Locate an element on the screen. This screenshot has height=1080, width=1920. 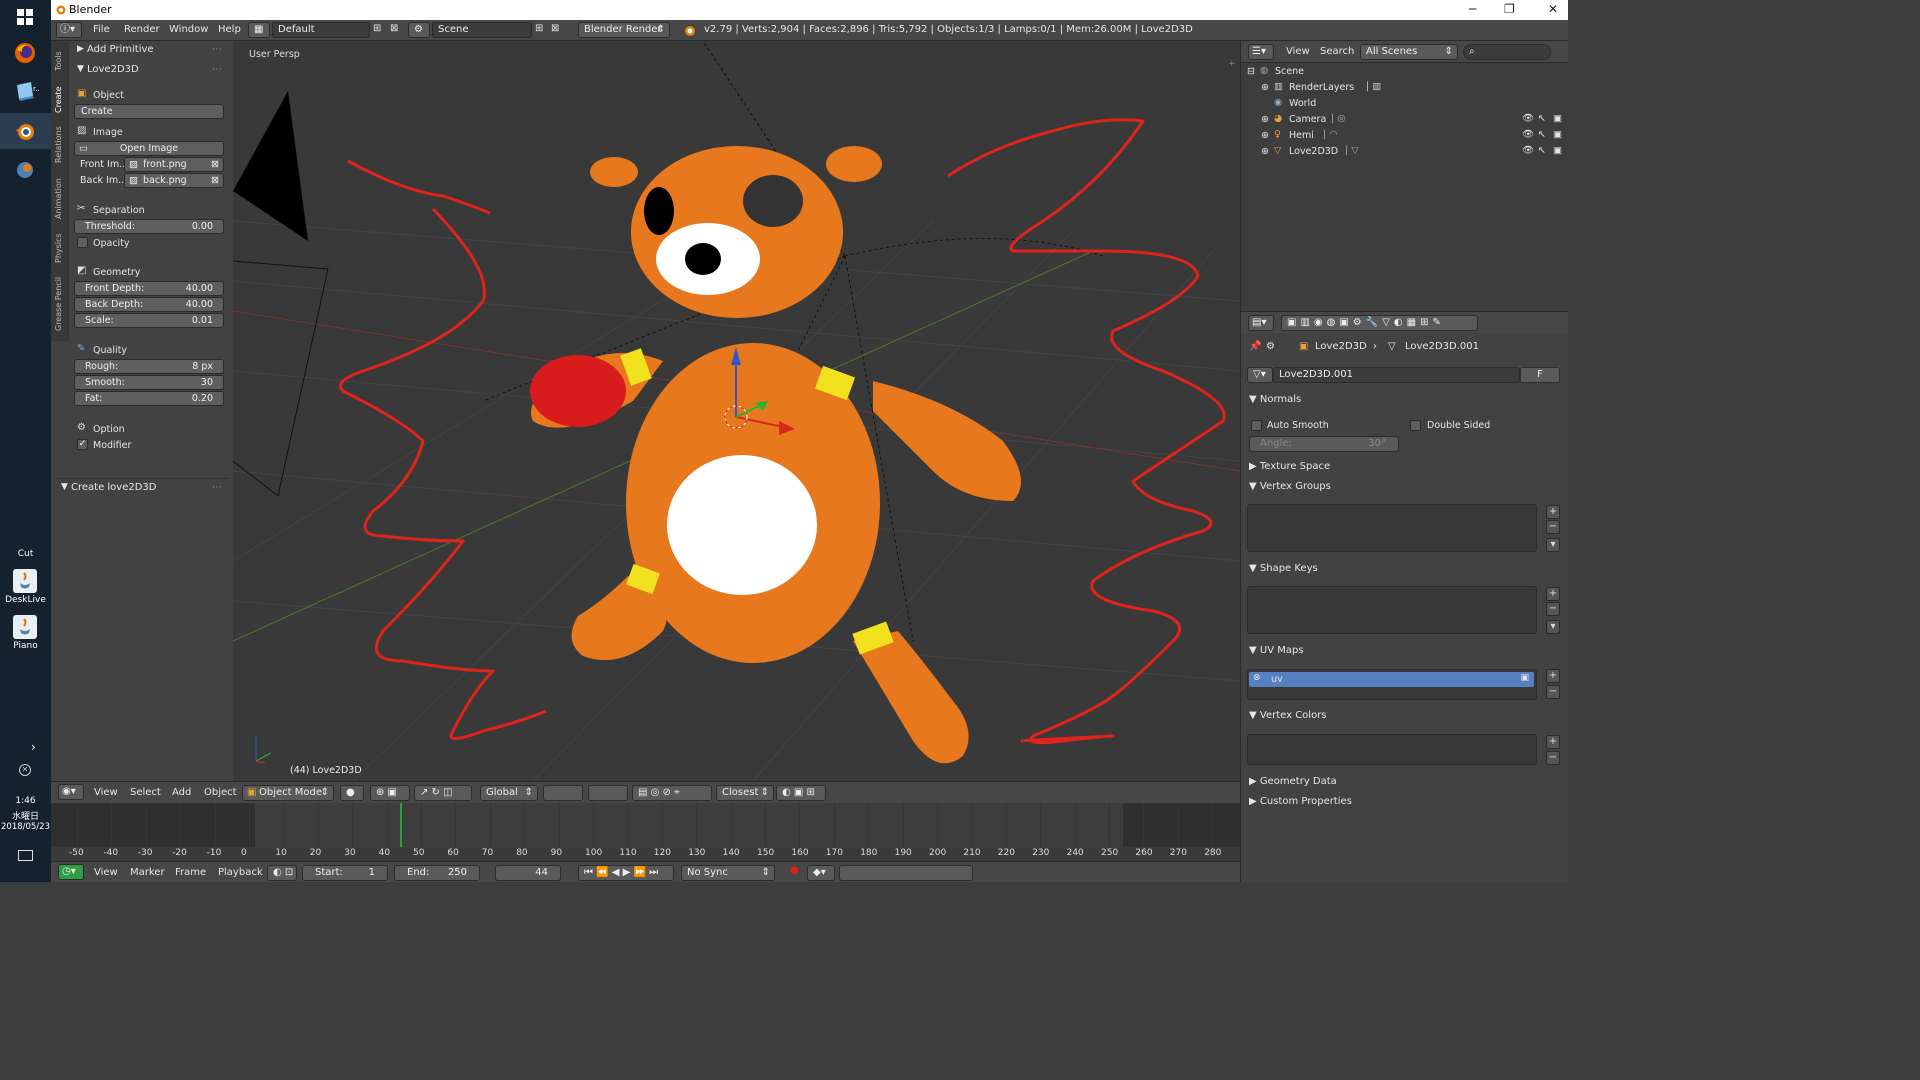
delete-layout-icon: ⊠ is located at coordinates (394, 28).